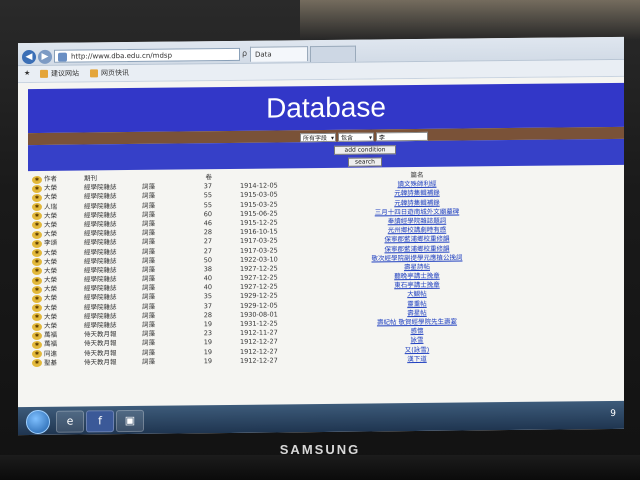 The height and width of the screenshot is (480, 640). Describe the element at coordinates (318, 137) in the screenshot. I see `field-select: 所有字段` at that location.